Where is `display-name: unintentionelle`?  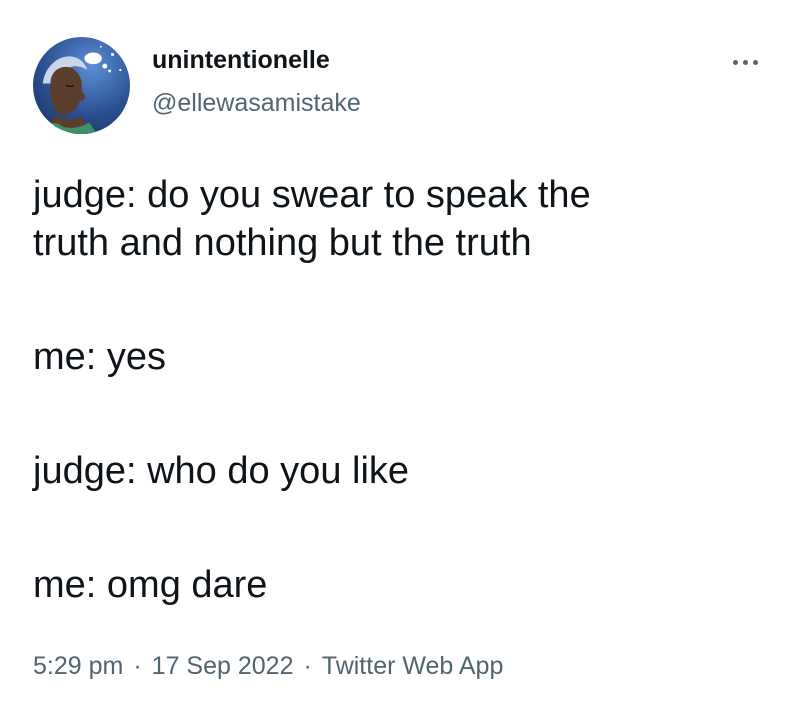
display-name: unintentionelle is located at coordinates (241, 60).